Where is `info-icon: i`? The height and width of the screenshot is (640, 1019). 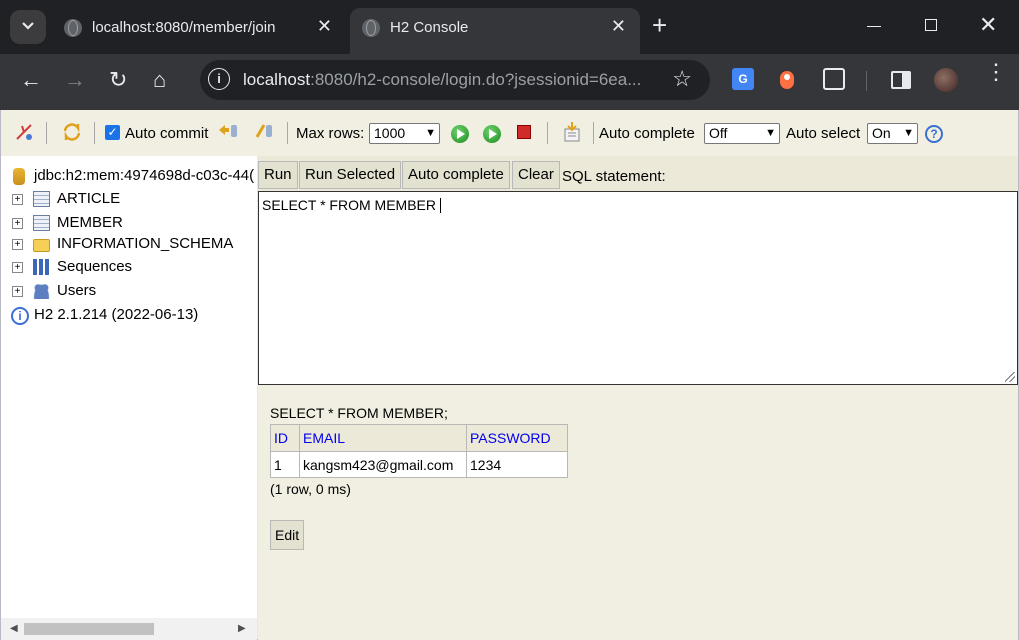 info-icon: i is located at coordinates (20, 316).